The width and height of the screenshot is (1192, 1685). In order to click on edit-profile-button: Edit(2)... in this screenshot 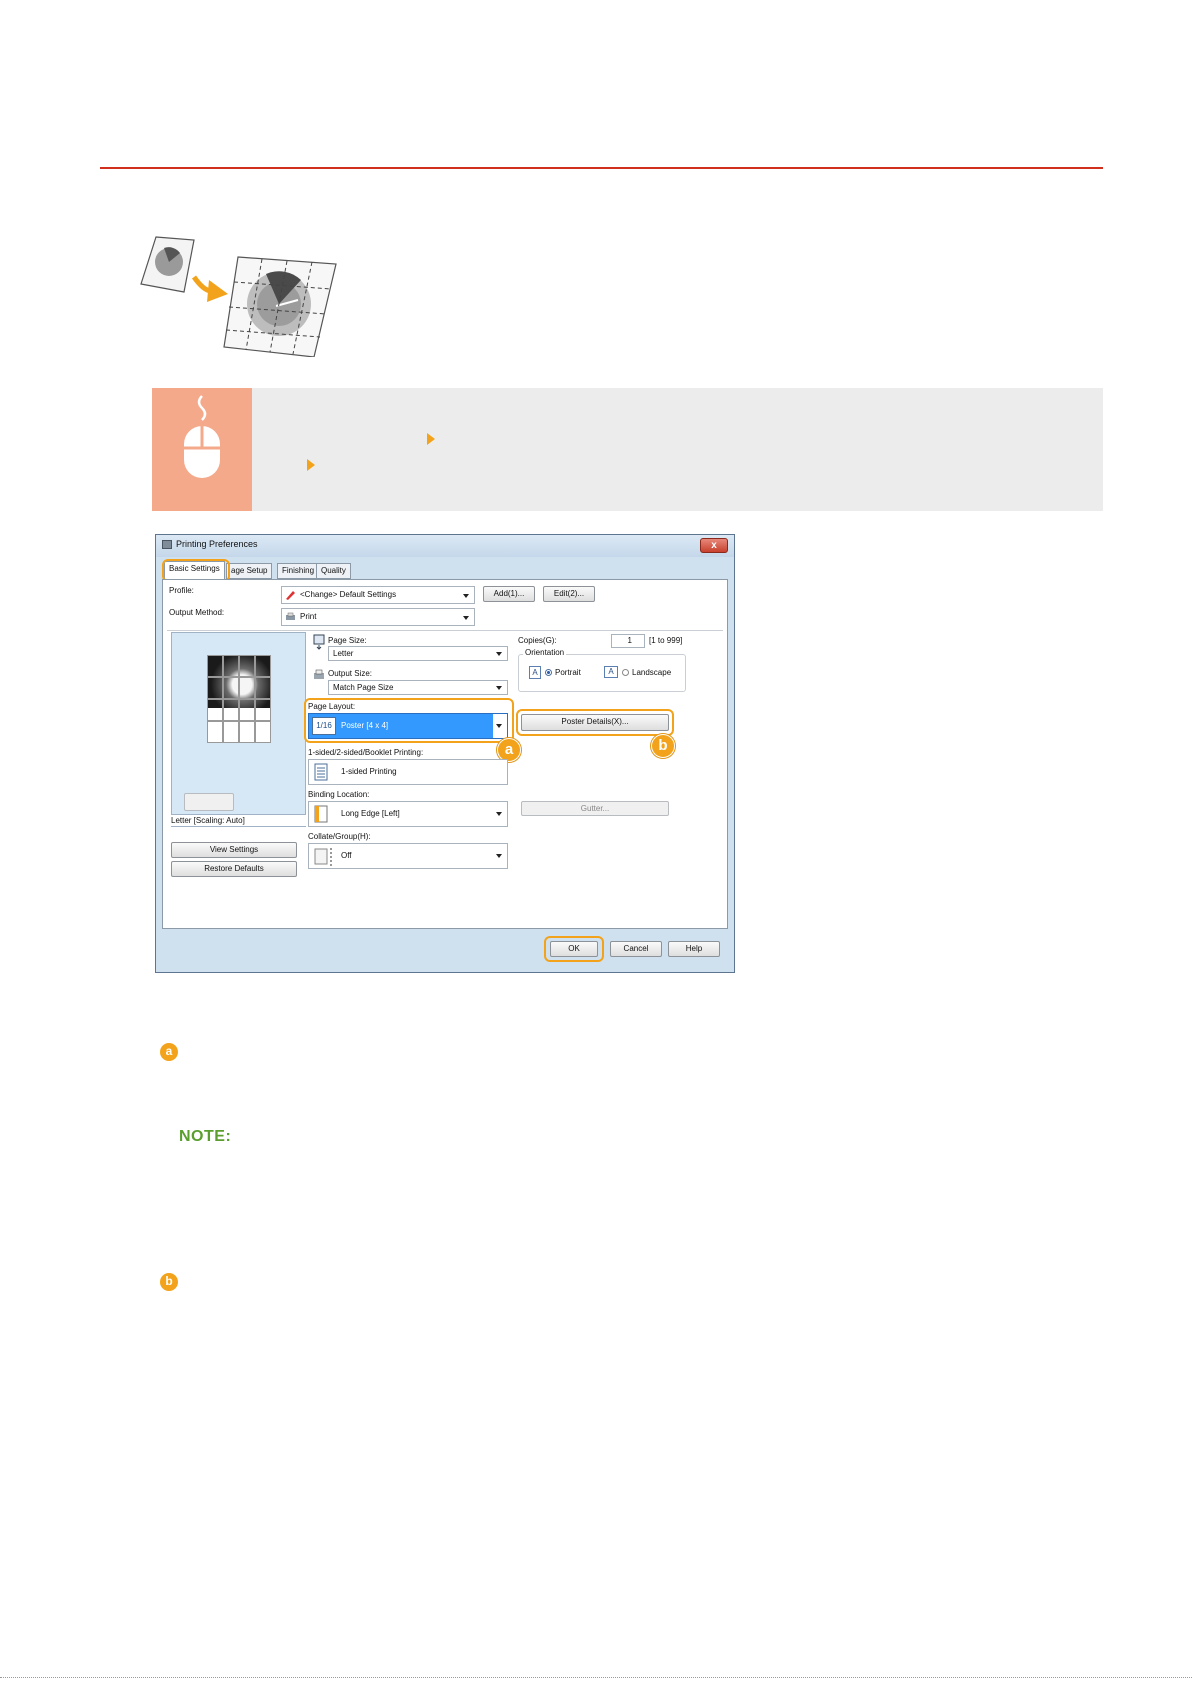, I will do `click(569, 594)`.